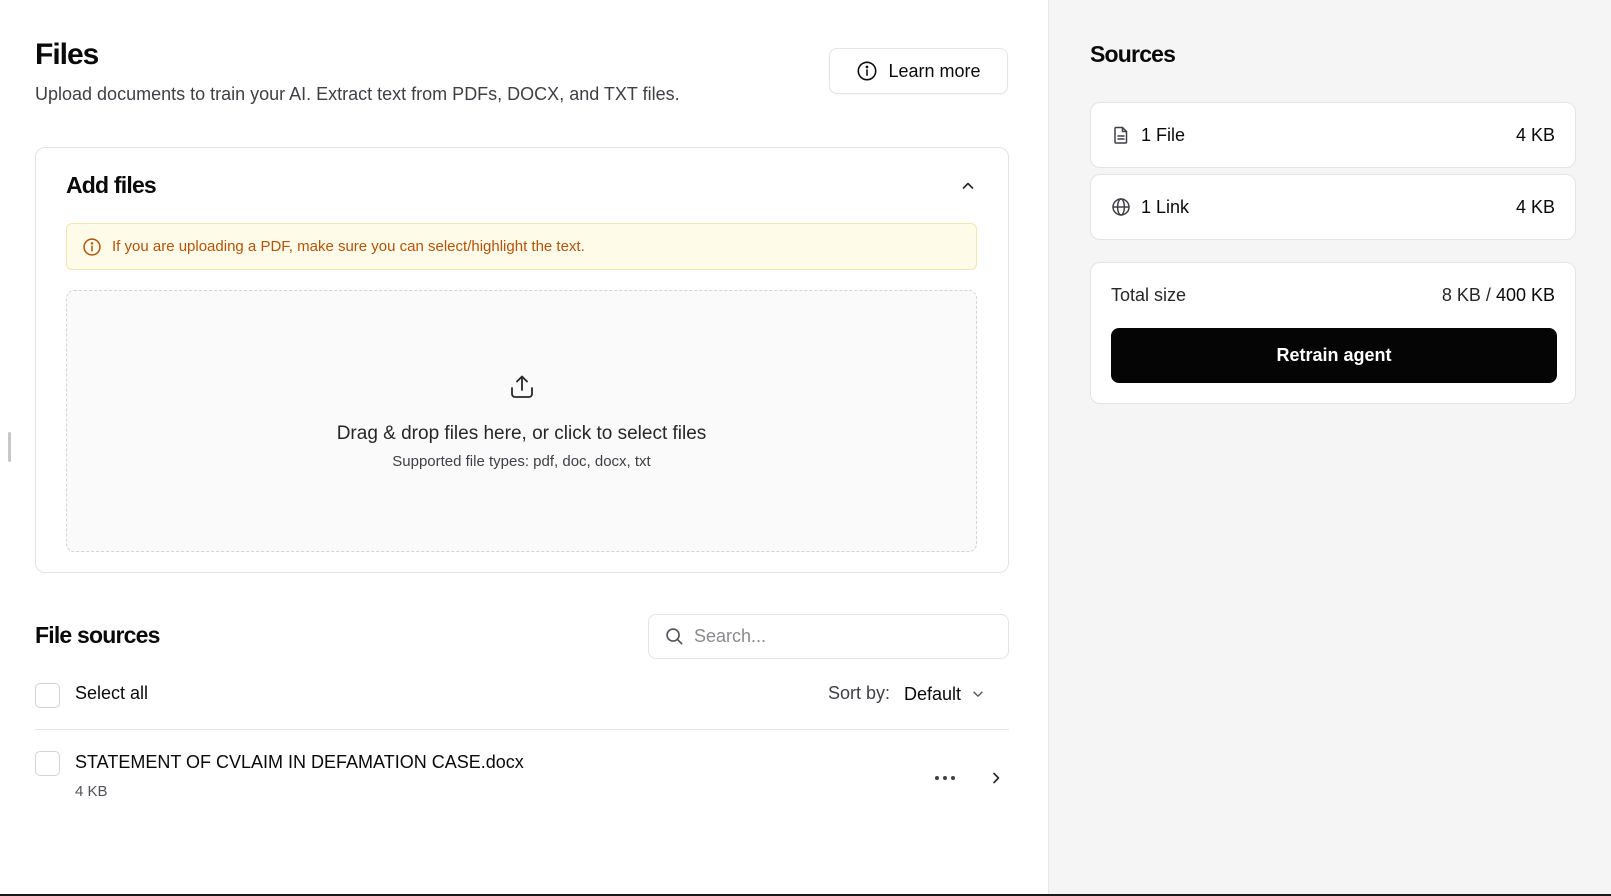 The image size is (1611, 896). What do you see at coordinates (67, 54) in the screenshot?
I see `page-title: Files` at bounding box center [67, 54].